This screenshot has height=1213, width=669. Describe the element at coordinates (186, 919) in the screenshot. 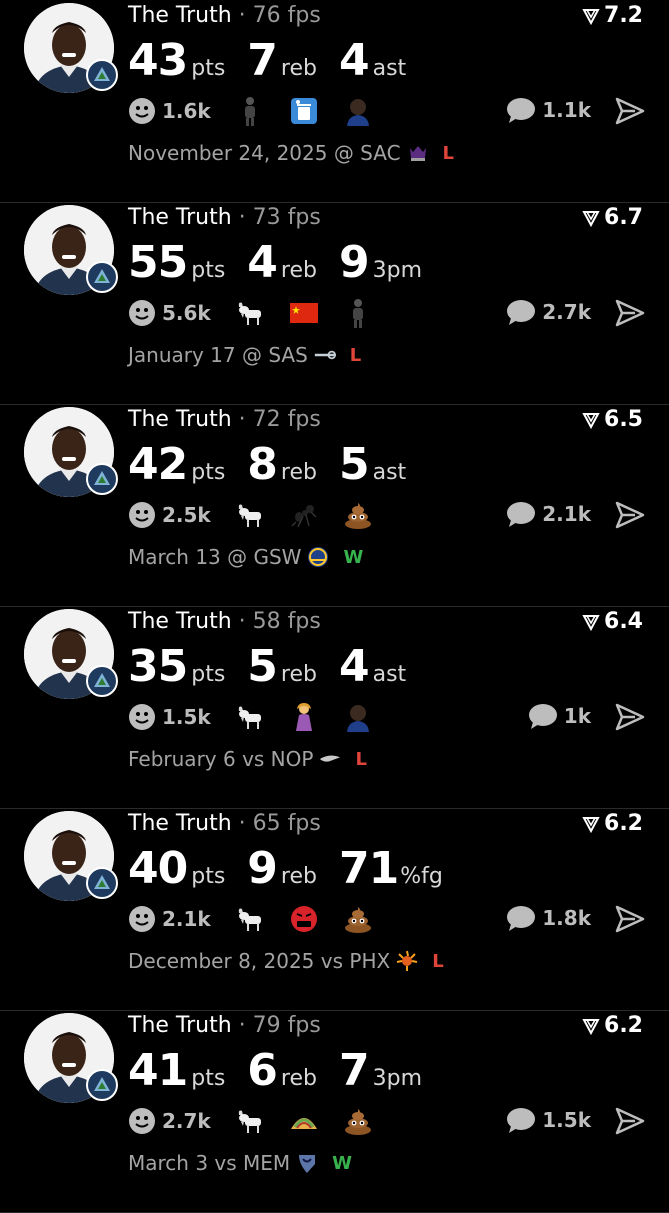

I see `like-count: 2.1k` at that location.